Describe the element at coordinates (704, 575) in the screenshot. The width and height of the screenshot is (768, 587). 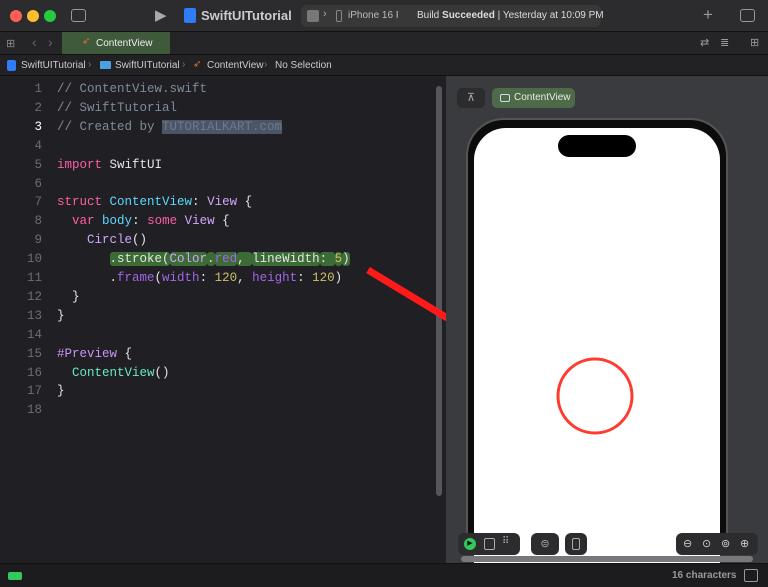
I see `character-count: 16 characters` at that location.